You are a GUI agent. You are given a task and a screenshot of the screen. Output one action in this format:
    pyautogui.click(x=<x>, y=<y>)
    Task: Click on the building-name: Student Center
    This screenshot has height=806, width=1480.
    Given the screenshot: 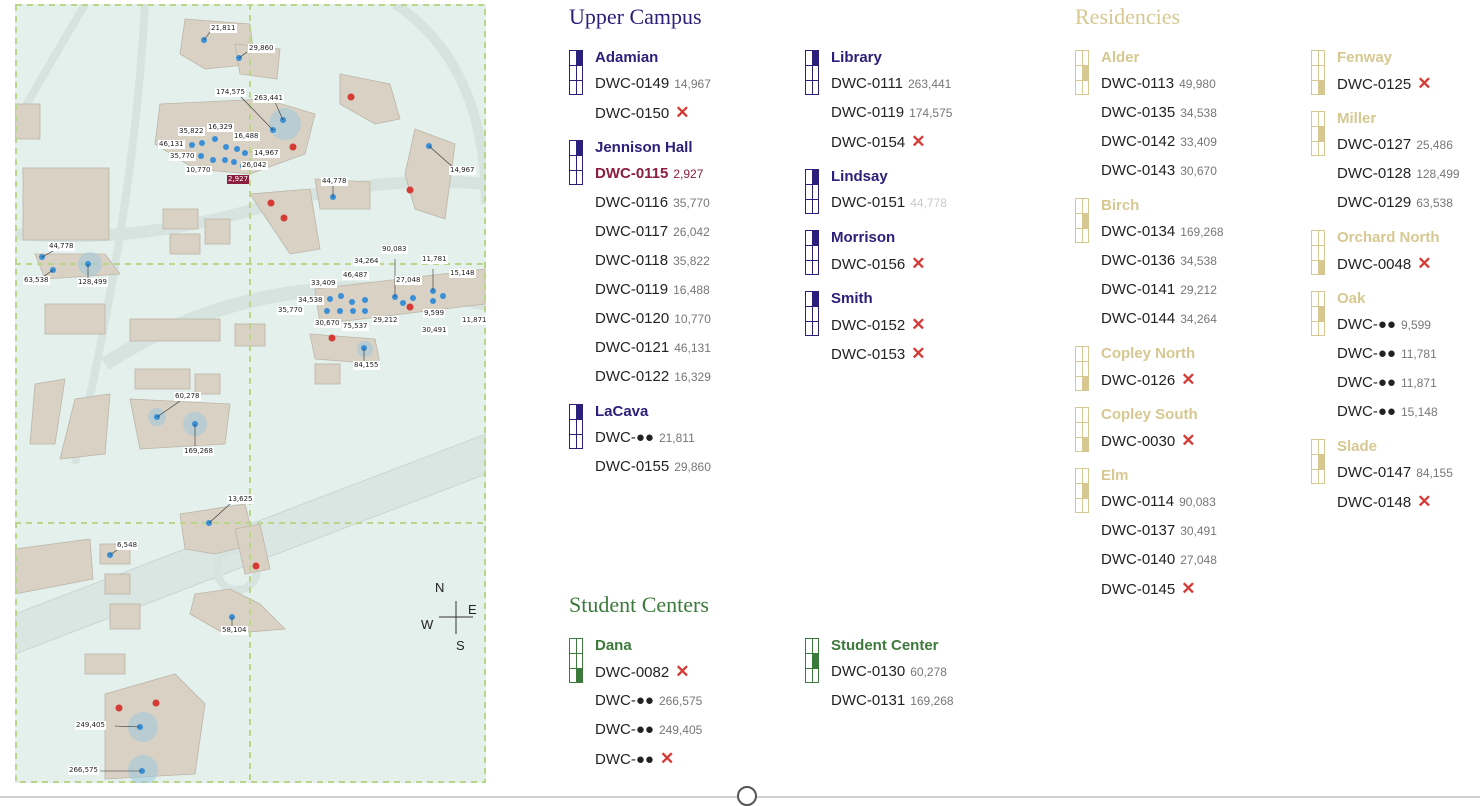 What is the action you would take?
    pyautogui.click(x=892, y=647)
    